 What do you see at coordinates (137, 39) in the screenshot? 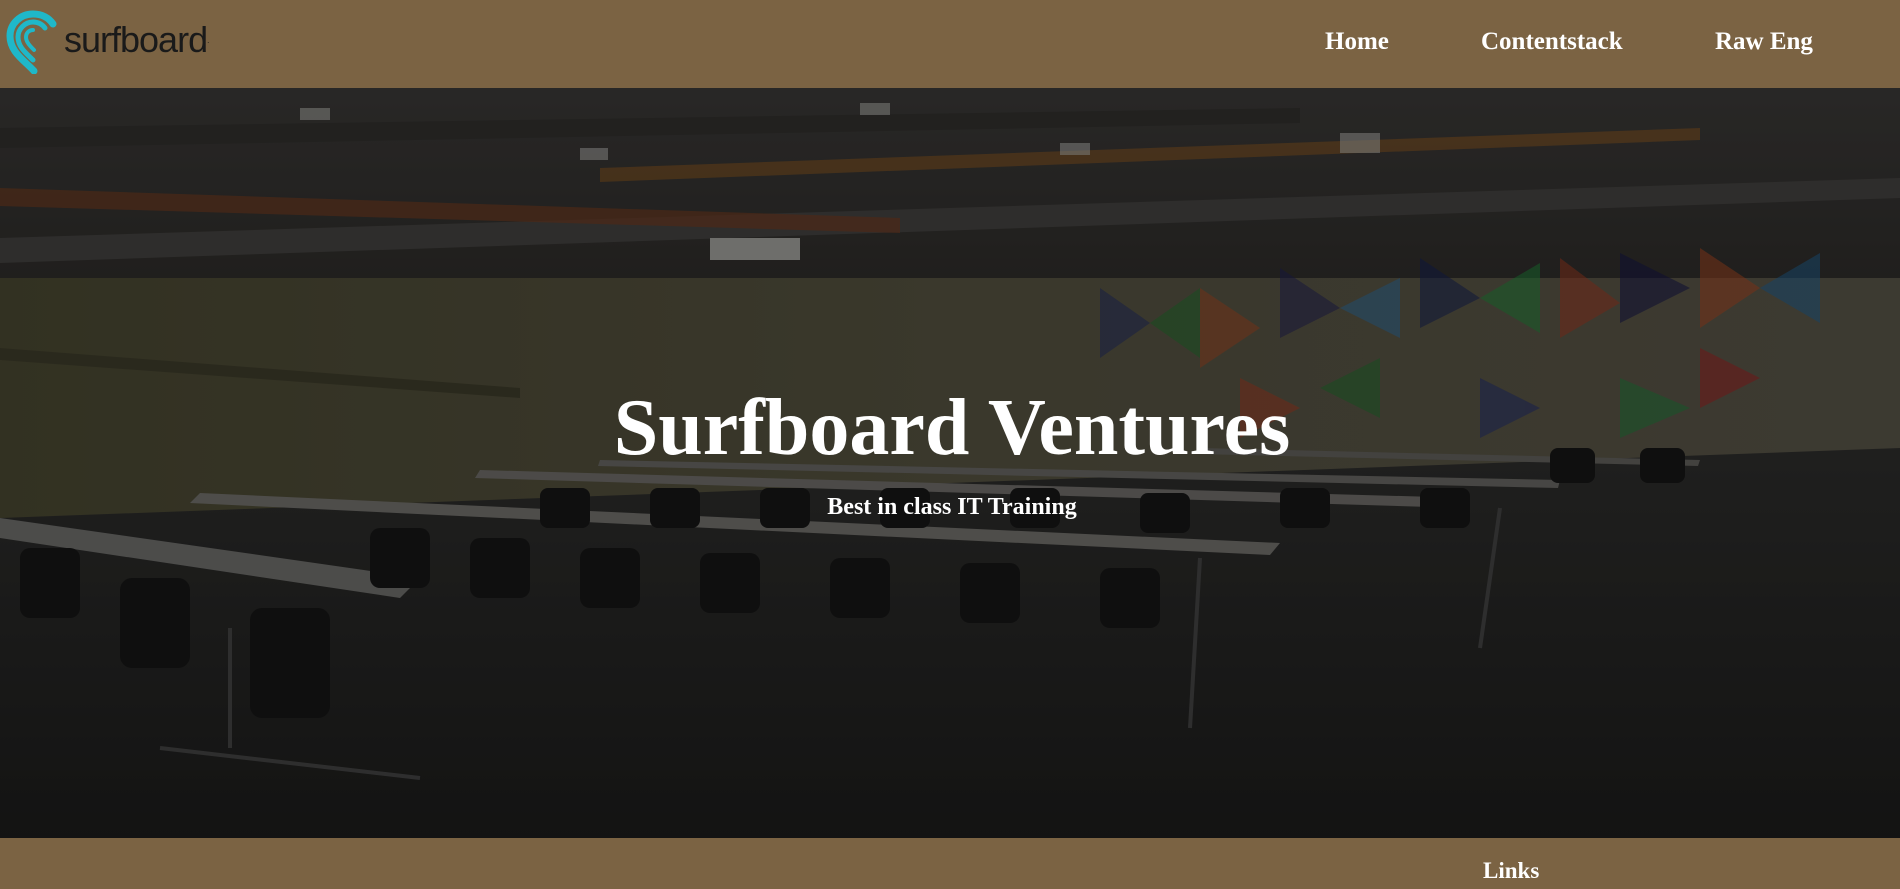
I see `logo-text: surfboard.` at bounding box center [137, 39].